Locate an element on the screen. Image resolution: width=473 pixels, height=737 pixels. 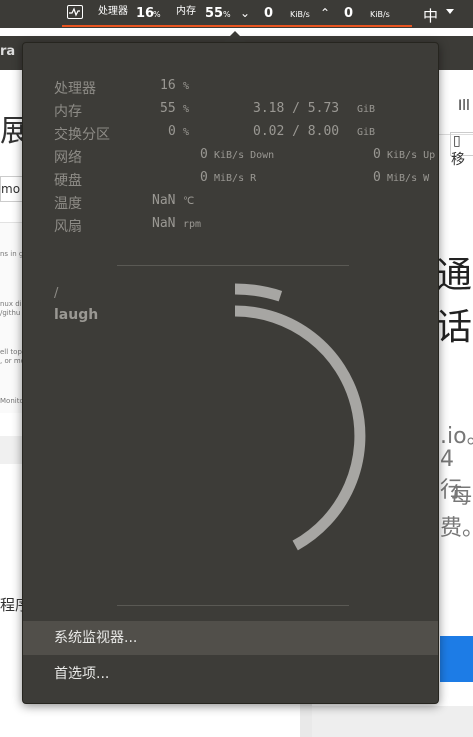
disk-usage-gauge is located at coordinates (300, 417).